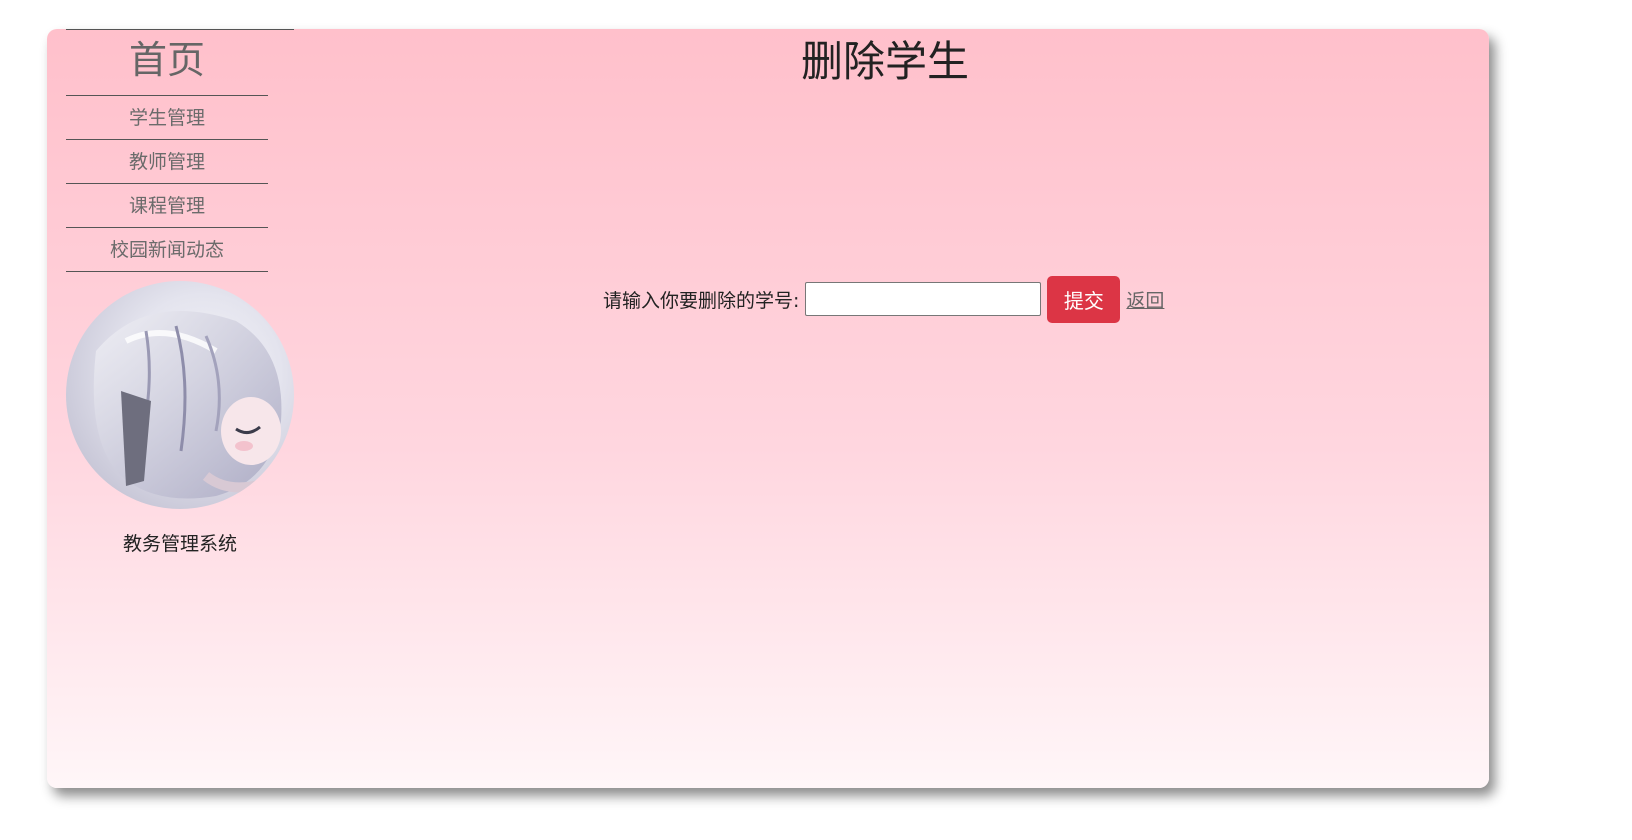 The image size is (1632, 840). Describe the element at coordinates (1084, 299) in the screenshot. I see `submit-button: 提交` at that location.